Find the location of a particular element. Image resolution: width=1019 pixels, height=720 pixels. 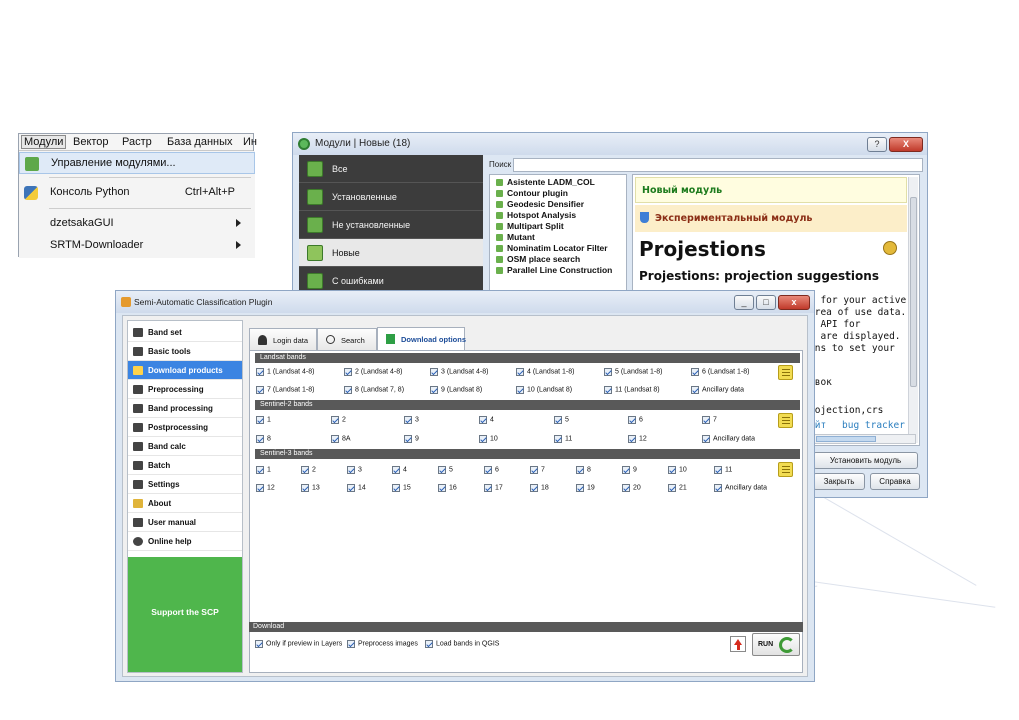

sidebar-item-preprocessing: Preprocessing is located at coordinates (185, 389).